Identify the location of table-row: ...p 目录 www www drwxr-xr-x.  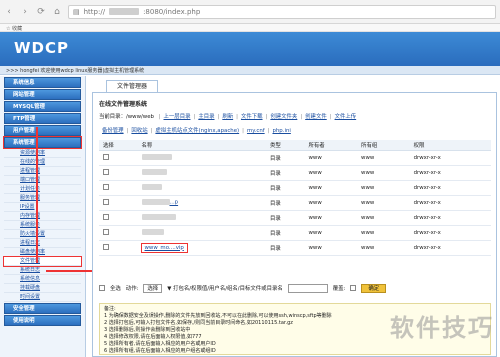
(295, 203).